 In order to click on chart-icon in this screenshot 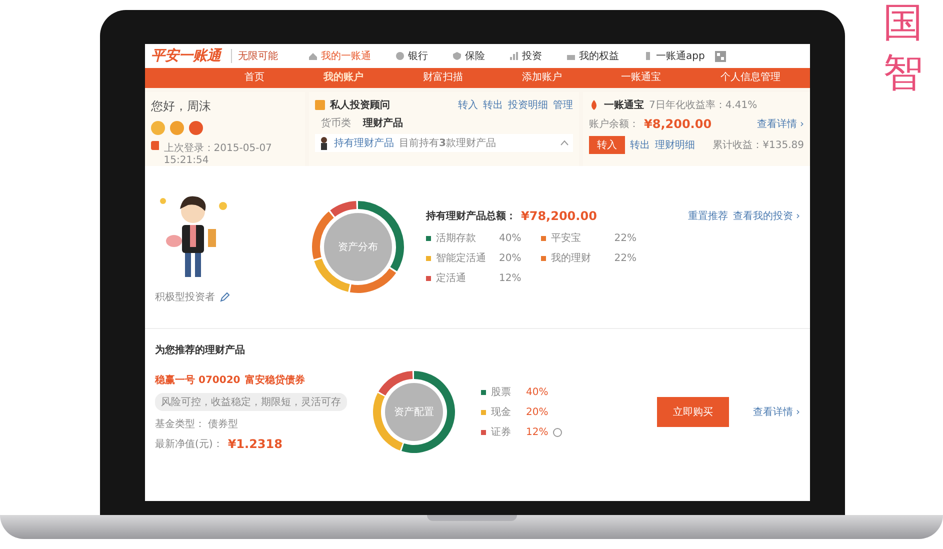, I will do `click(514, 56)`.